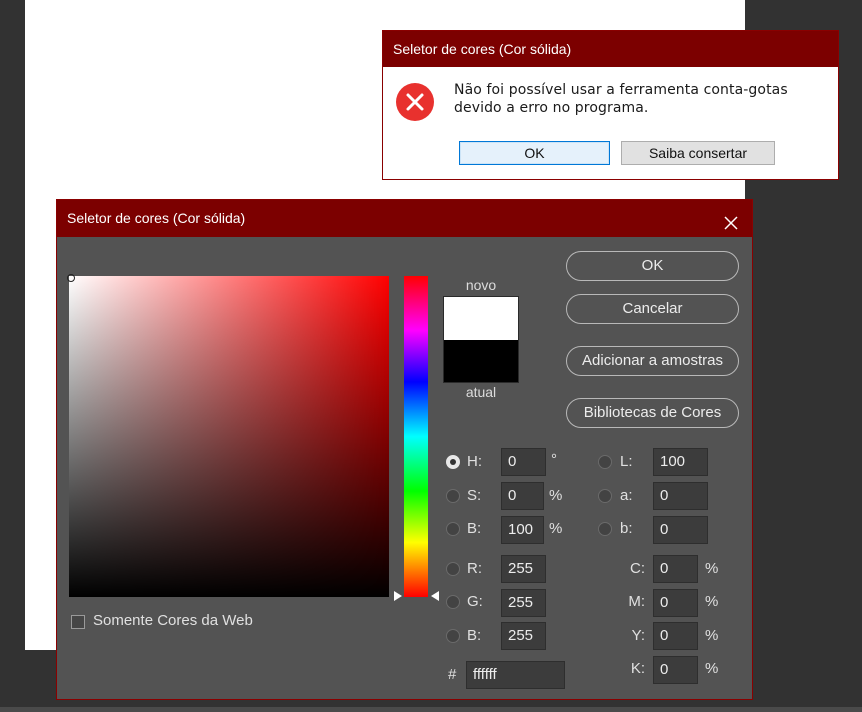 This screenshot has height=712, width=862. Describe the element at coordinates (474, 568) in the screenshot. I see `r-label: R:` at that location.